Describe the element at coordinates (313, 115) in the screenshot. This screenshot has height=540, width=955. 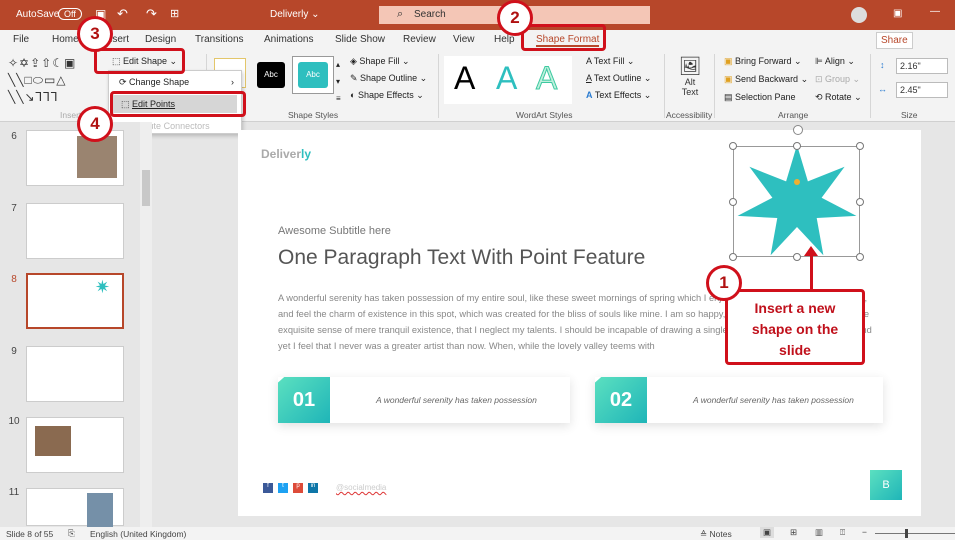
I see `group-label-shape-styles: Shape Styles` at that location.